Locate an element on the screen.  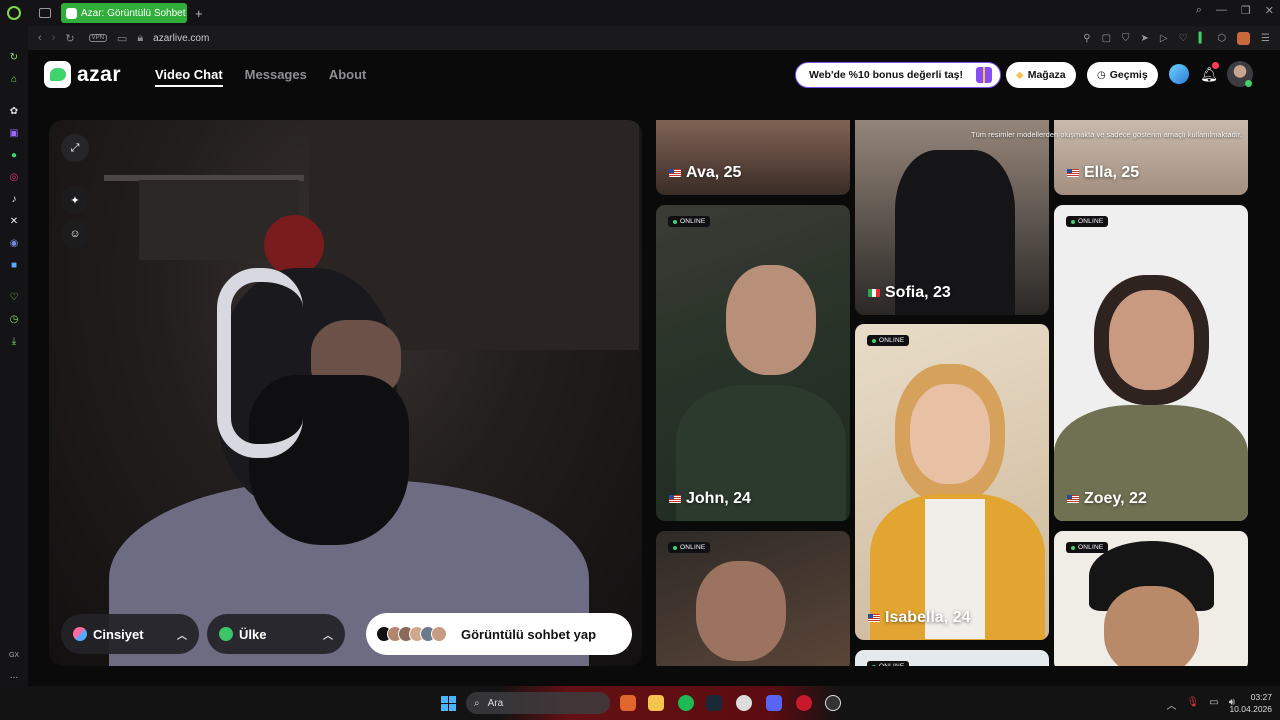
face-filter-icon: ☺ is located at coordinates (75, 234).